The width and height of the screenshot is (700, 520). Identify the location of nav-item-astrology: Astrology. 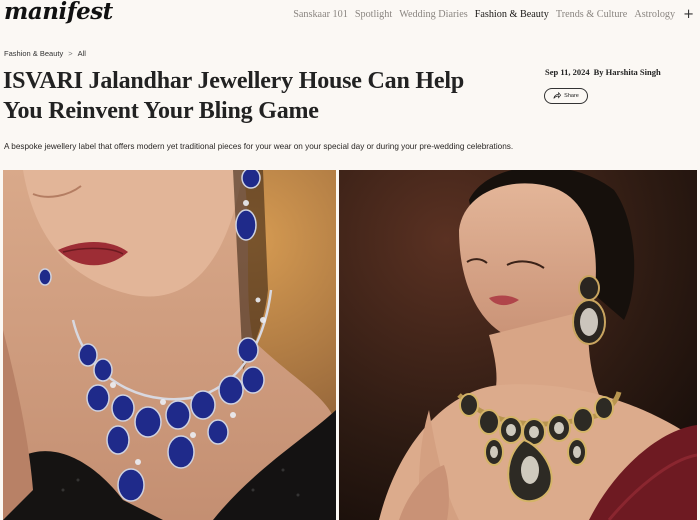
(654, 14).